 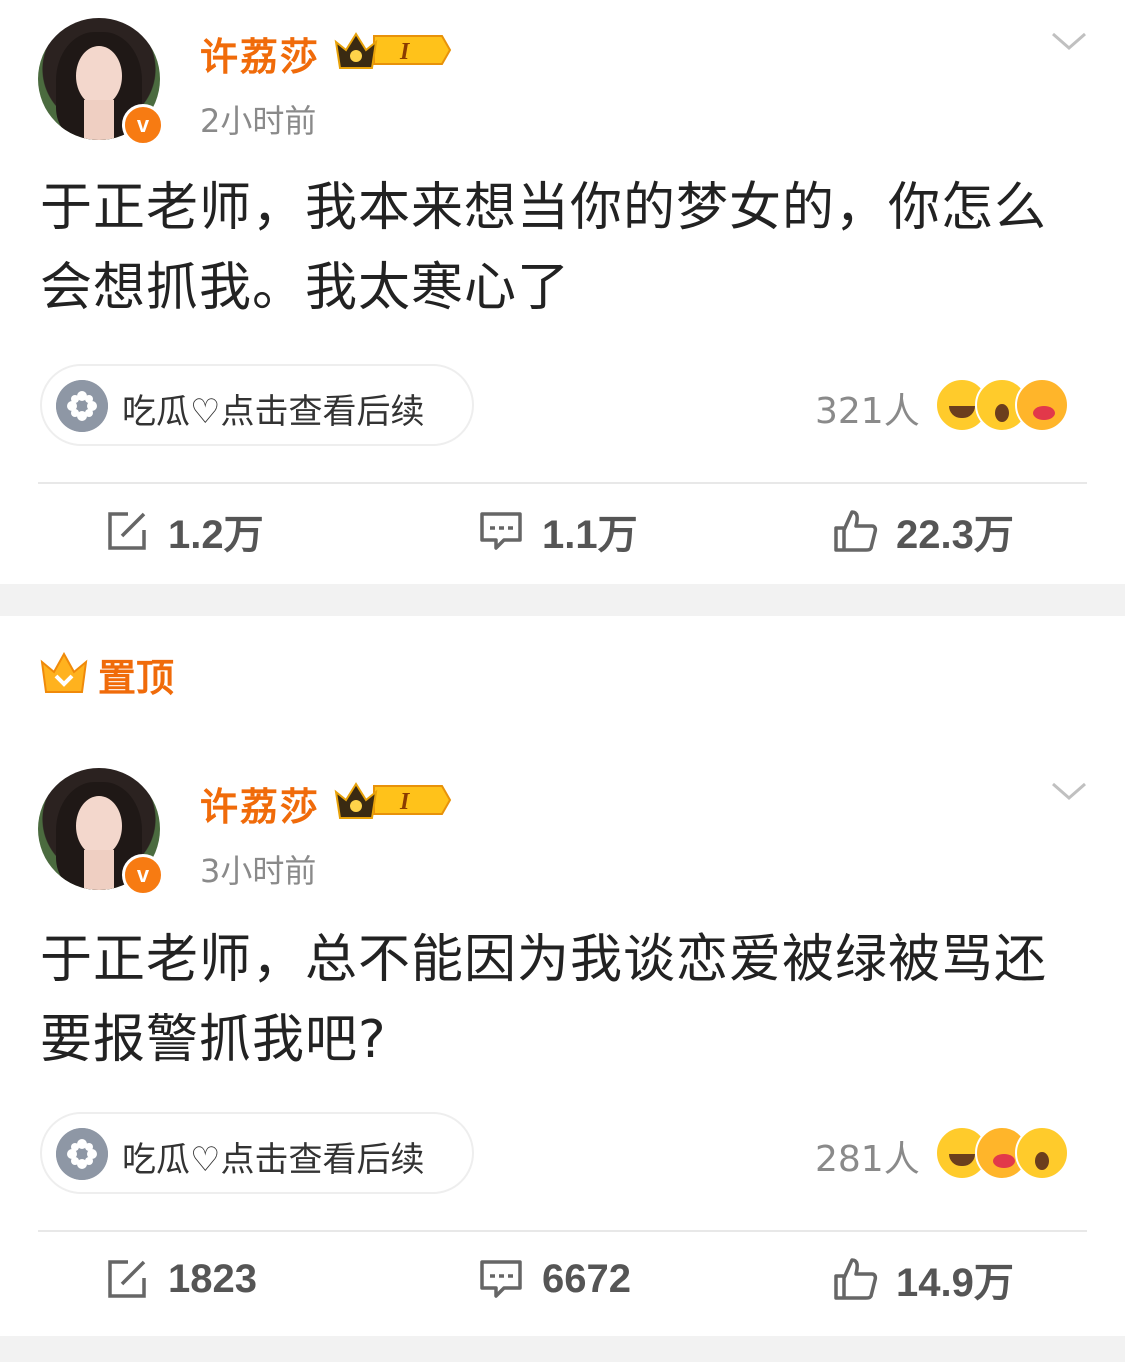 What do you see at coordinates (950, 1154) in the screenshot?
I see `reaction-summary: 281人` at bounding box center [950, 1154].